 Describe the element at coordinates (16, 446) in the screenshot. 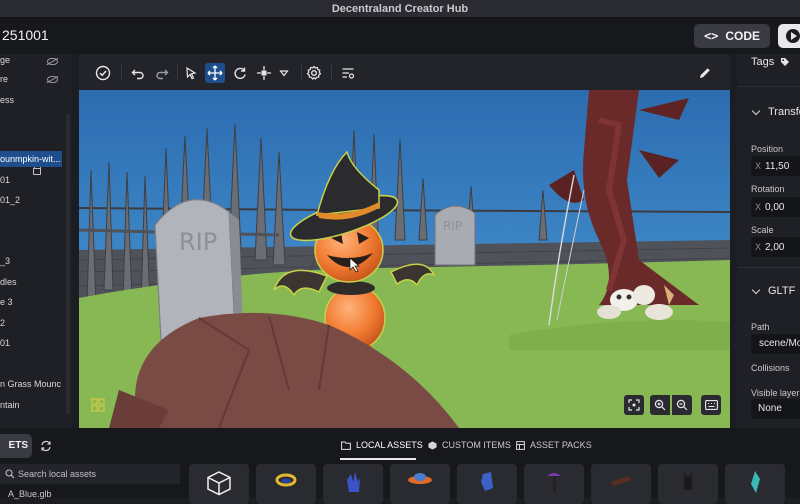

I see `assets-tab: ETS` at that location.